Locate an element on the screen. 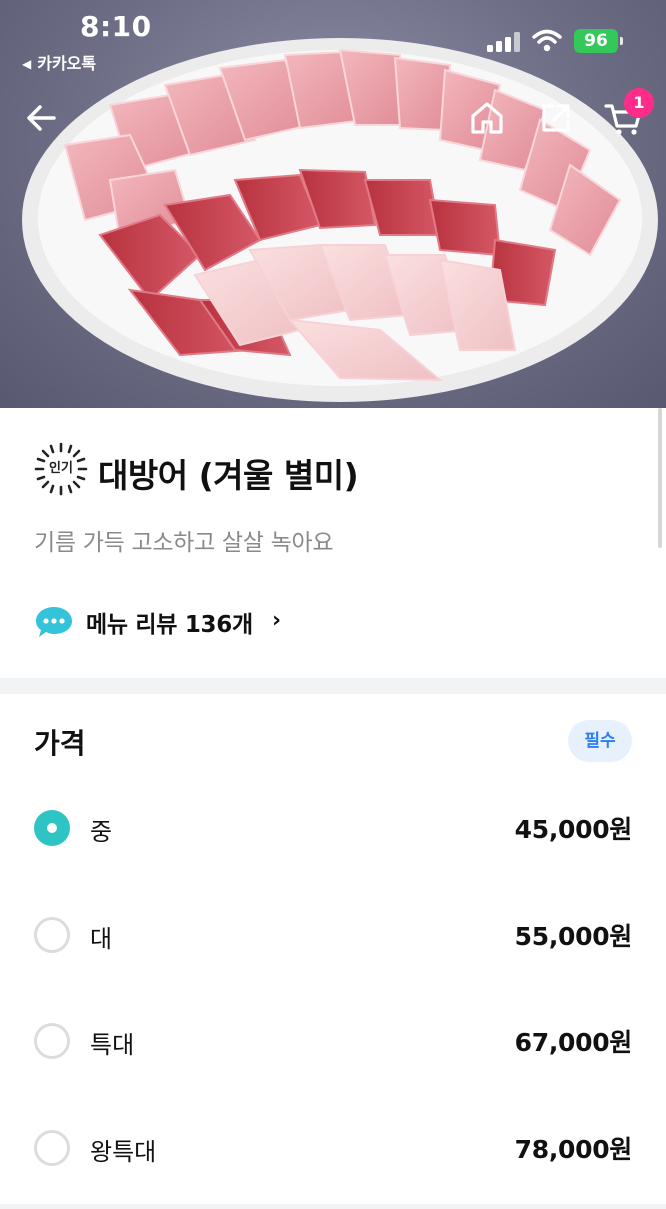  status-bar: 8:10 ◀ 카카오톡 96 is located at coordinates (333, 40).